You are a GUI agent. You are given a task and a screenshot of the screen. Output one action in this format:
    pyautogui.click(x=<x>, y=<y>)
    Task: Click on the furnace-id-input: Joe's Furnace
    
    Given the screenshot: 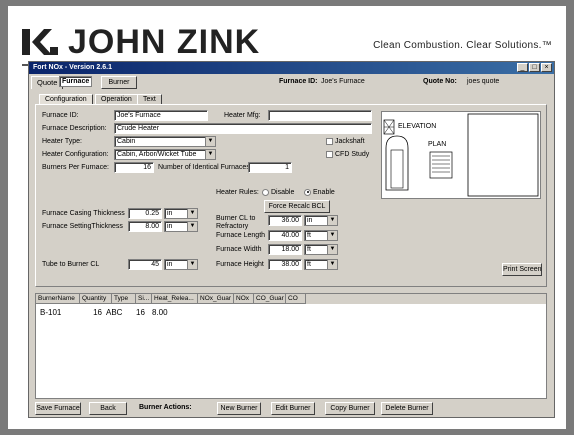 What is the action you would take?
    pyautogui.click(x=161, y=115)
    